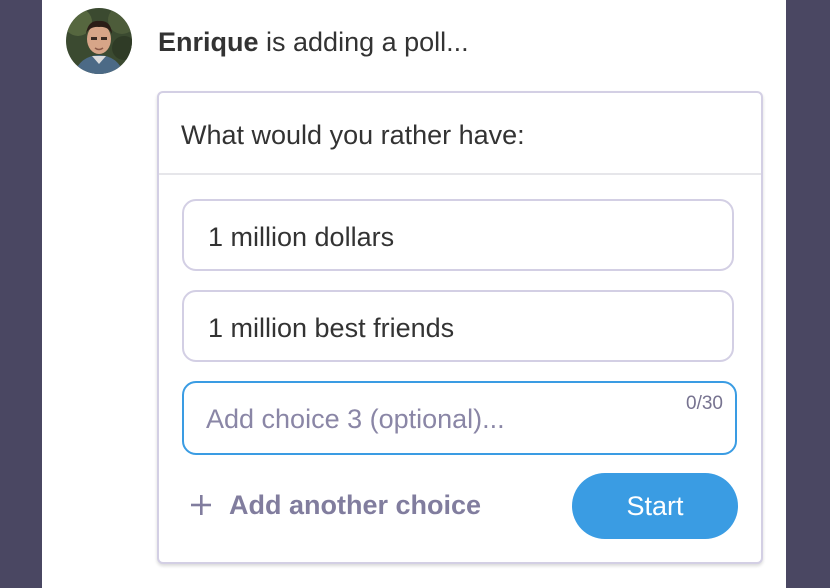 The image size is (830, 588). I want to click on poll-choice-3-field: 0/30, so click(459, 418).